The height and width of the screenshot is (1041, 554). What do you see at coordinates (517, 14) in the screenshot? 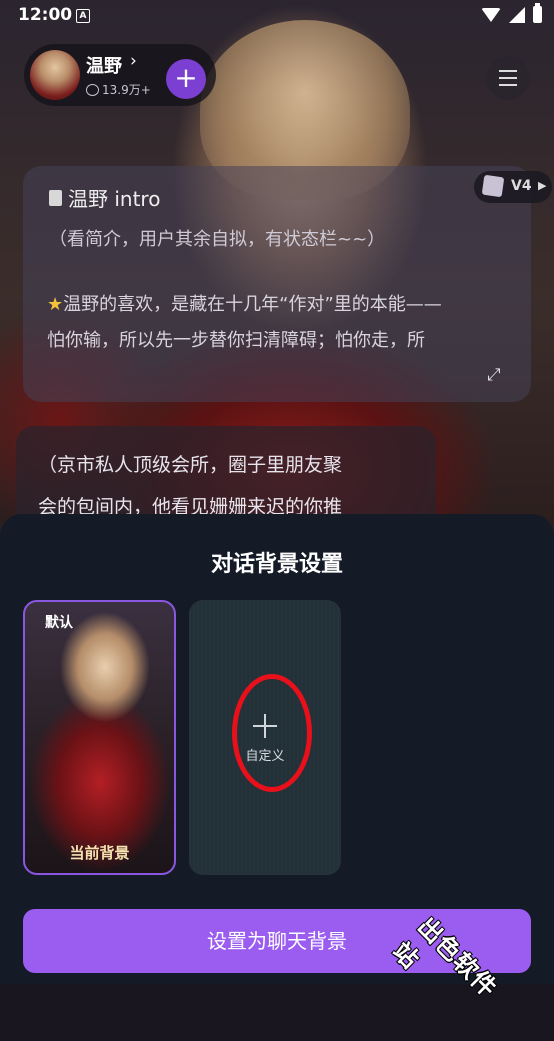
I see `signal-icon` at bounding box center [517, 14].